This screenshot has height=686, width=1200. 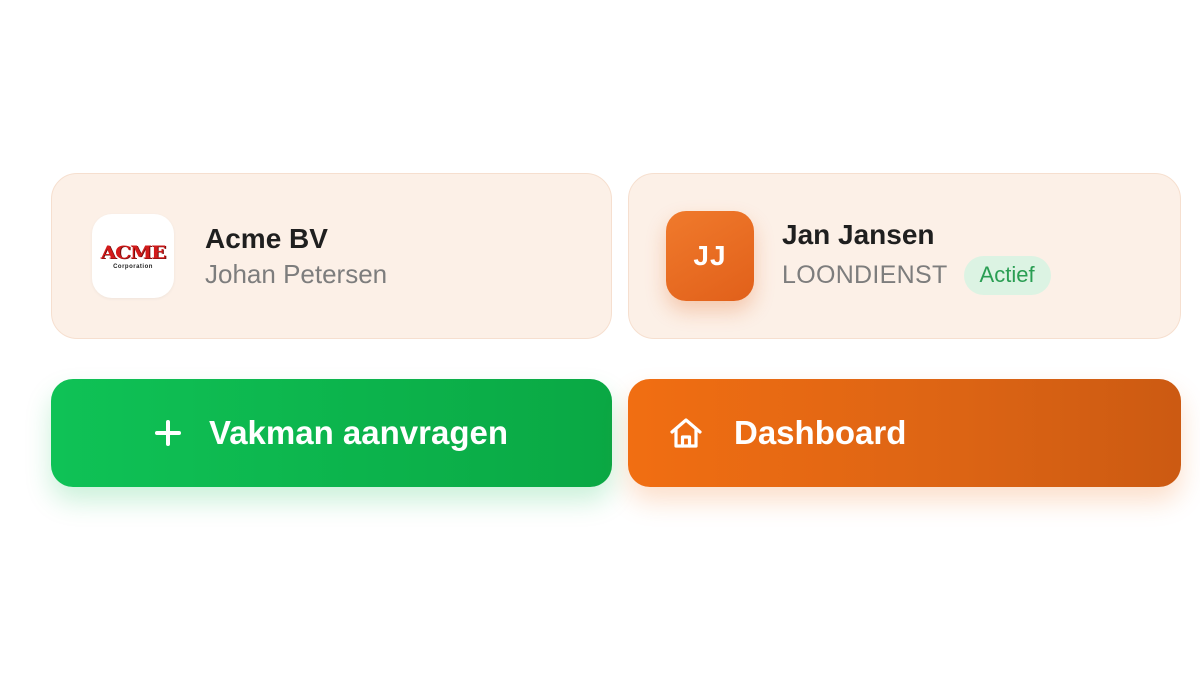 What do you see at coordinates (133, 266) in the screenshot?
I see `logo-subtext: Corporation` at bounding box center [133, 266].